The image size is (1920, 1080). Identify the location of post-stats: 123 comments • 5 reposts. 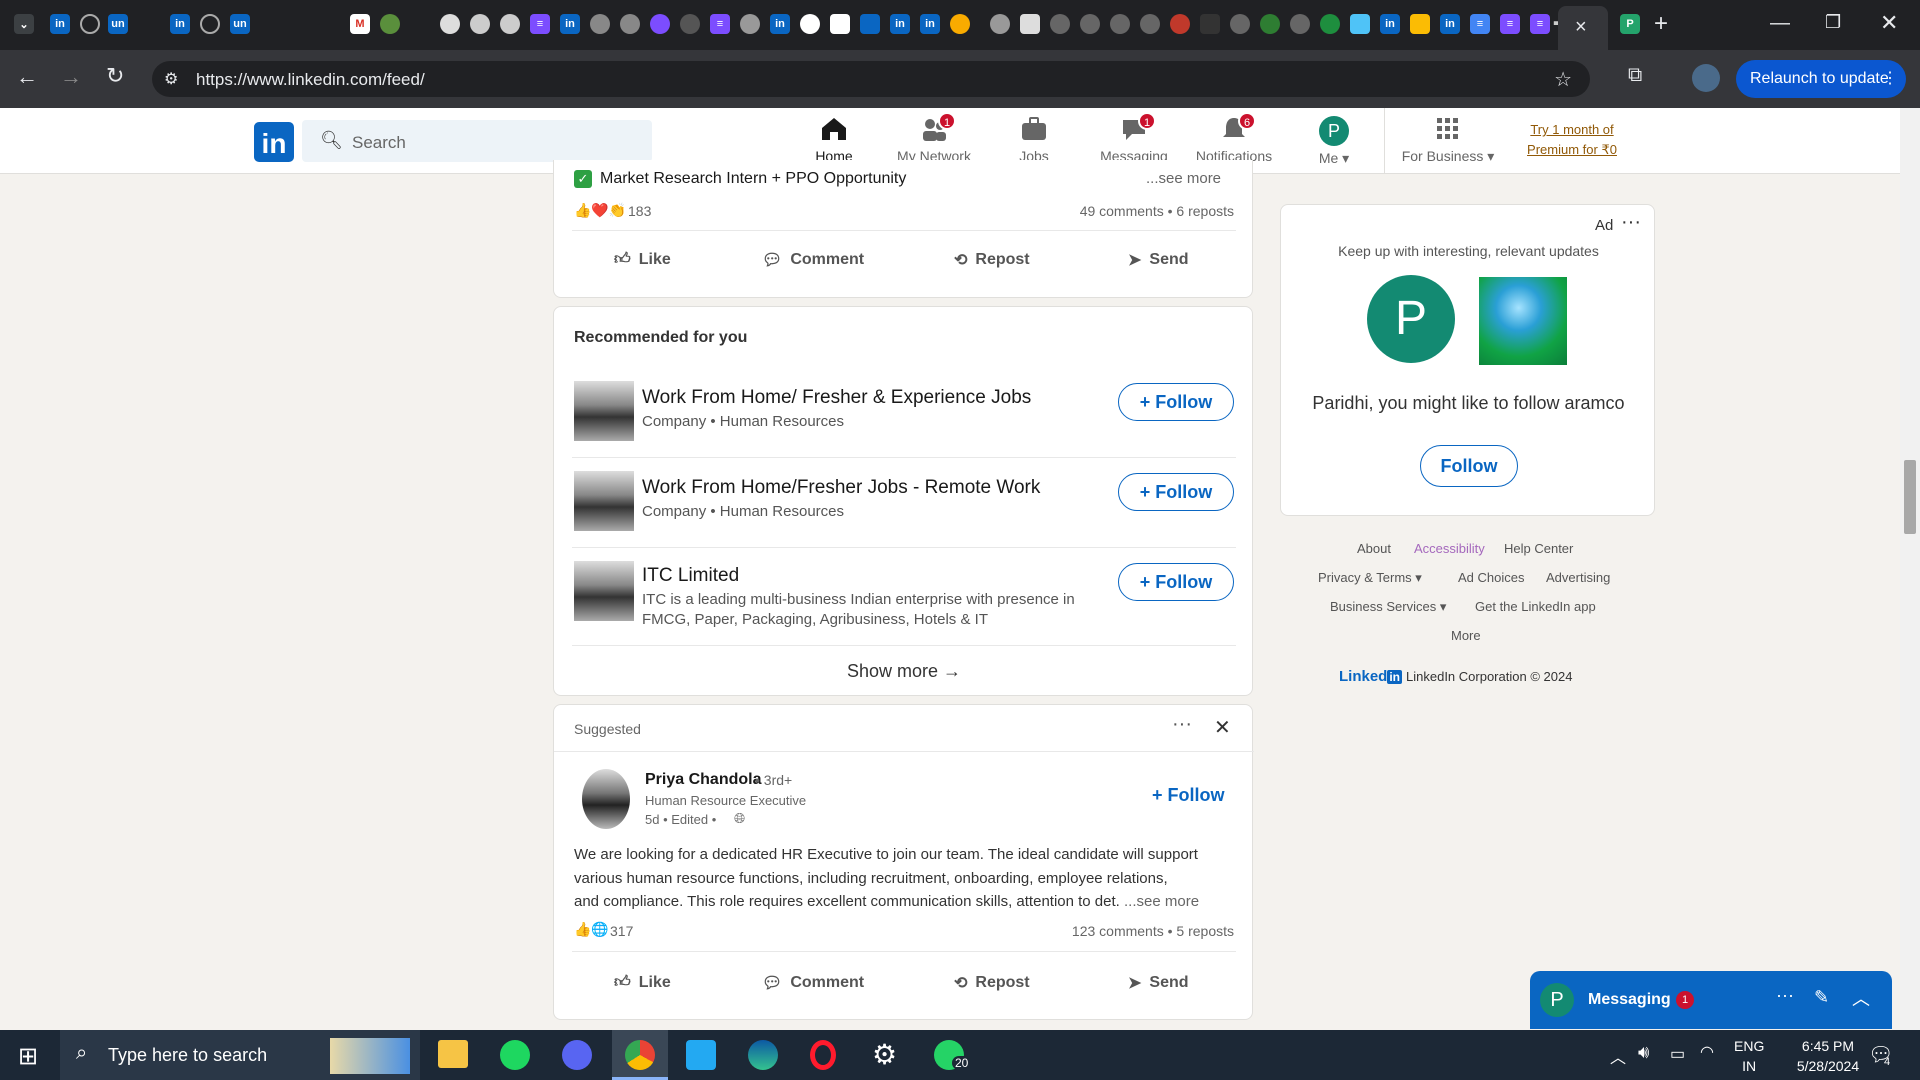
(1153, 931).